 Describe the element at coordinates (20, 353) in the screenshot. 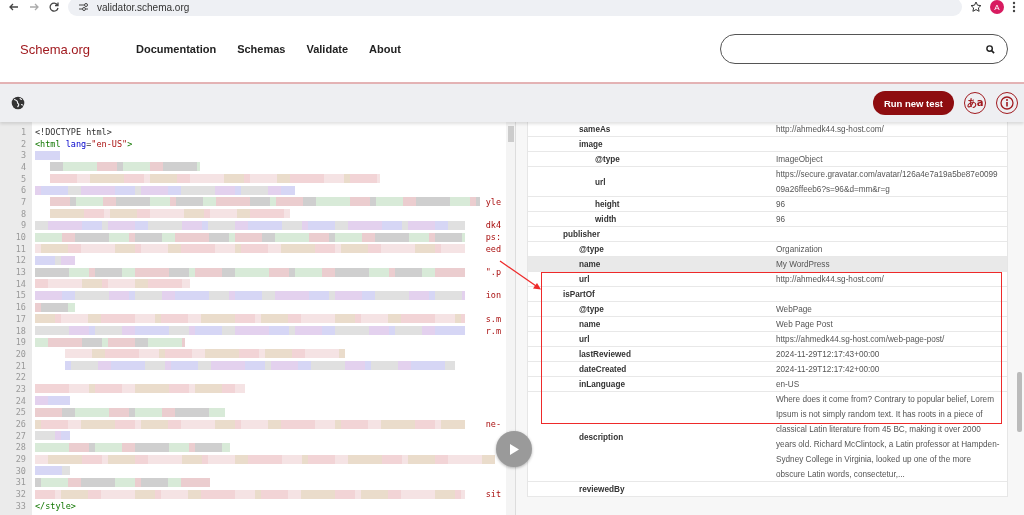

I see `line-number: 20` at that location.